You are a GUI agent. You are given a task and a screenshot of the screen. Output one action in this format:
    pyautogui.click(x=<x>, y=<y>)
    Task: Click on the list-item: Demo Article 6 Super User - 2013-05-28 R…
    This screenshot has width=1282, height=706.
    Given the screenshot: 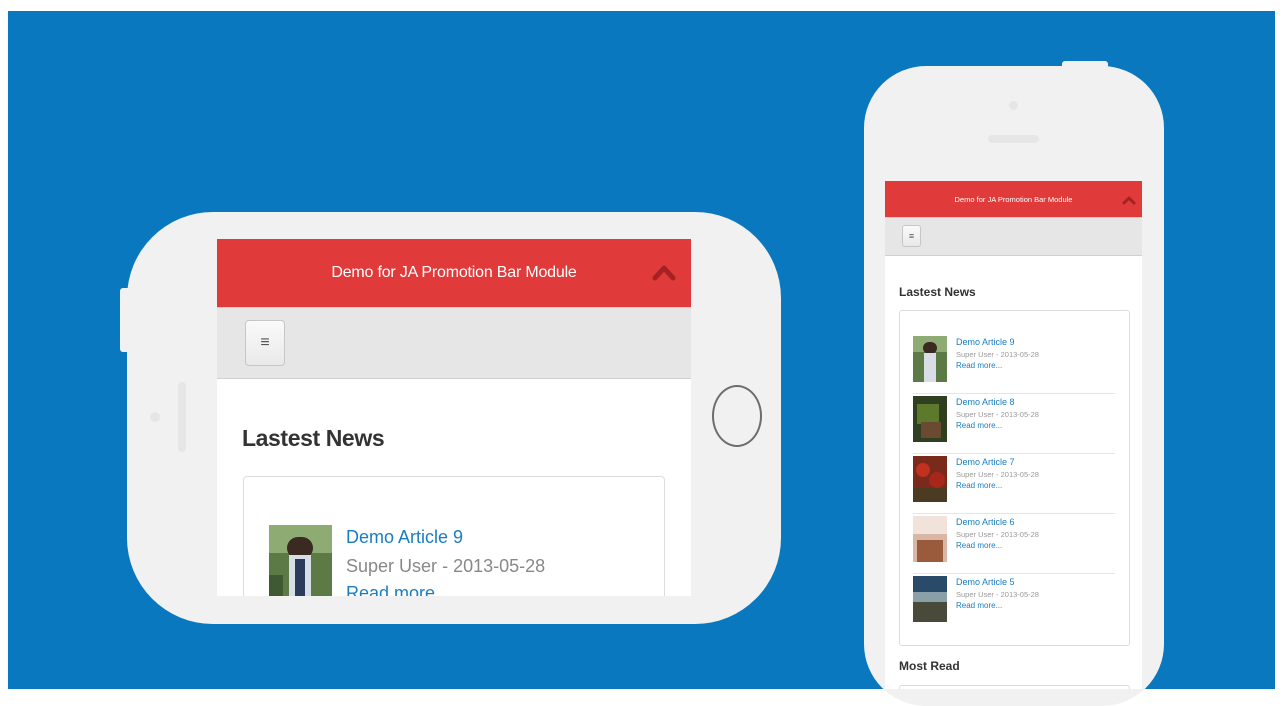 What is the action you would take?
    pyautogui.click(x=1014, y=544)
    